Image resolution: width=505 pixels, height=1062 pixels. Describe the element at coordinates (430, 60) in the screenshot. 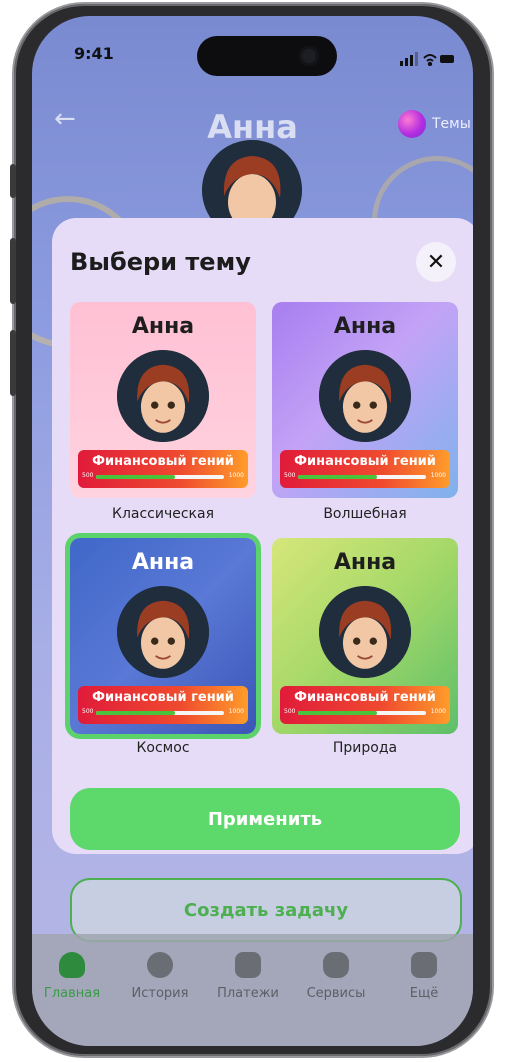

I see `wifi-icon` at that location.